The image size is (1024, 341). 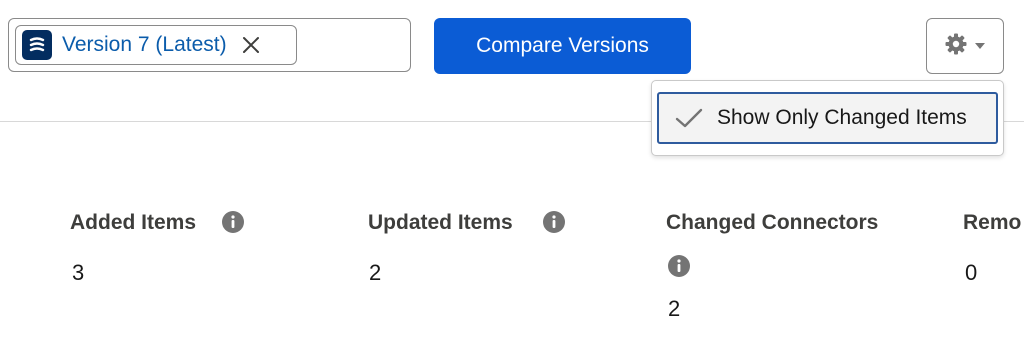 I want to click on settings-menu-button, so click(x=965, y=46).